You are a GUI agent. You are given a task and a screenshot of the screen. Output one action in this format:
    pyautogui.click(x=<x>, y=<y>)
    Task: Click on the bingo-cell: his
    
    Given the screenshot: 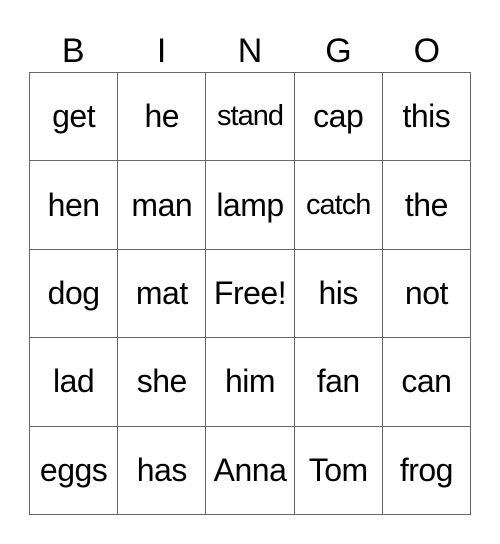 What is the action you would take?
    pyautogui.click(x=338, y=294)
    